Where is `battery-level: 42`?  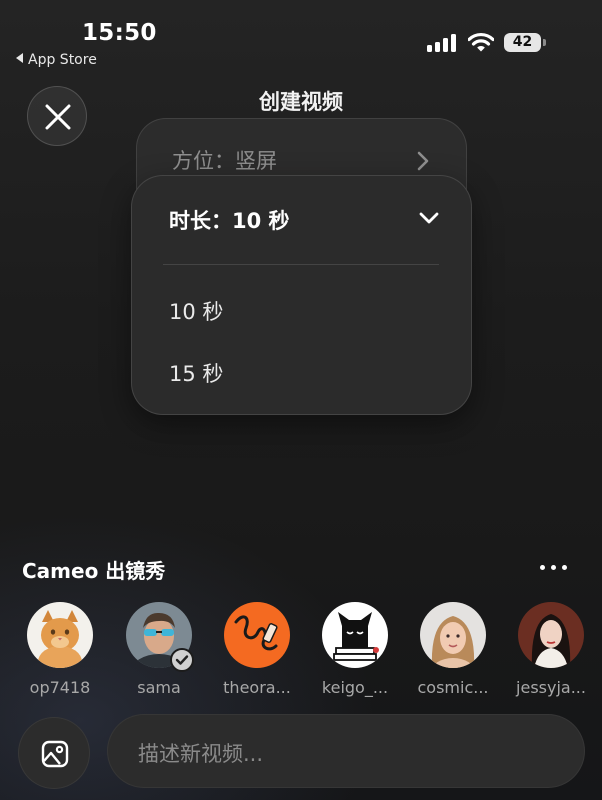 battery-level: 42 is located at coordinates (522, 42).